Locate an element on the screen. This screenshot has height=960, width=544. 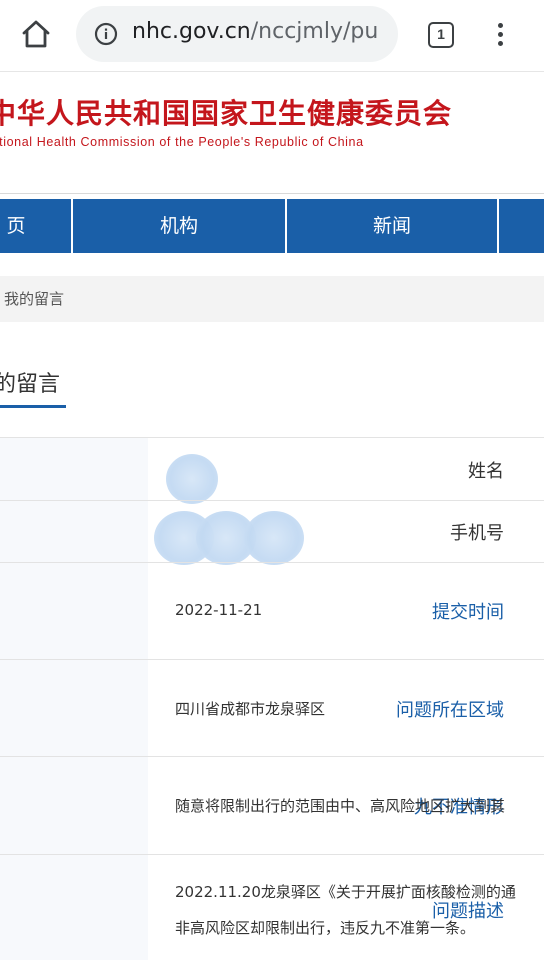
submit-time-value: 2022-11-21 is located at coordinates (219, 610).